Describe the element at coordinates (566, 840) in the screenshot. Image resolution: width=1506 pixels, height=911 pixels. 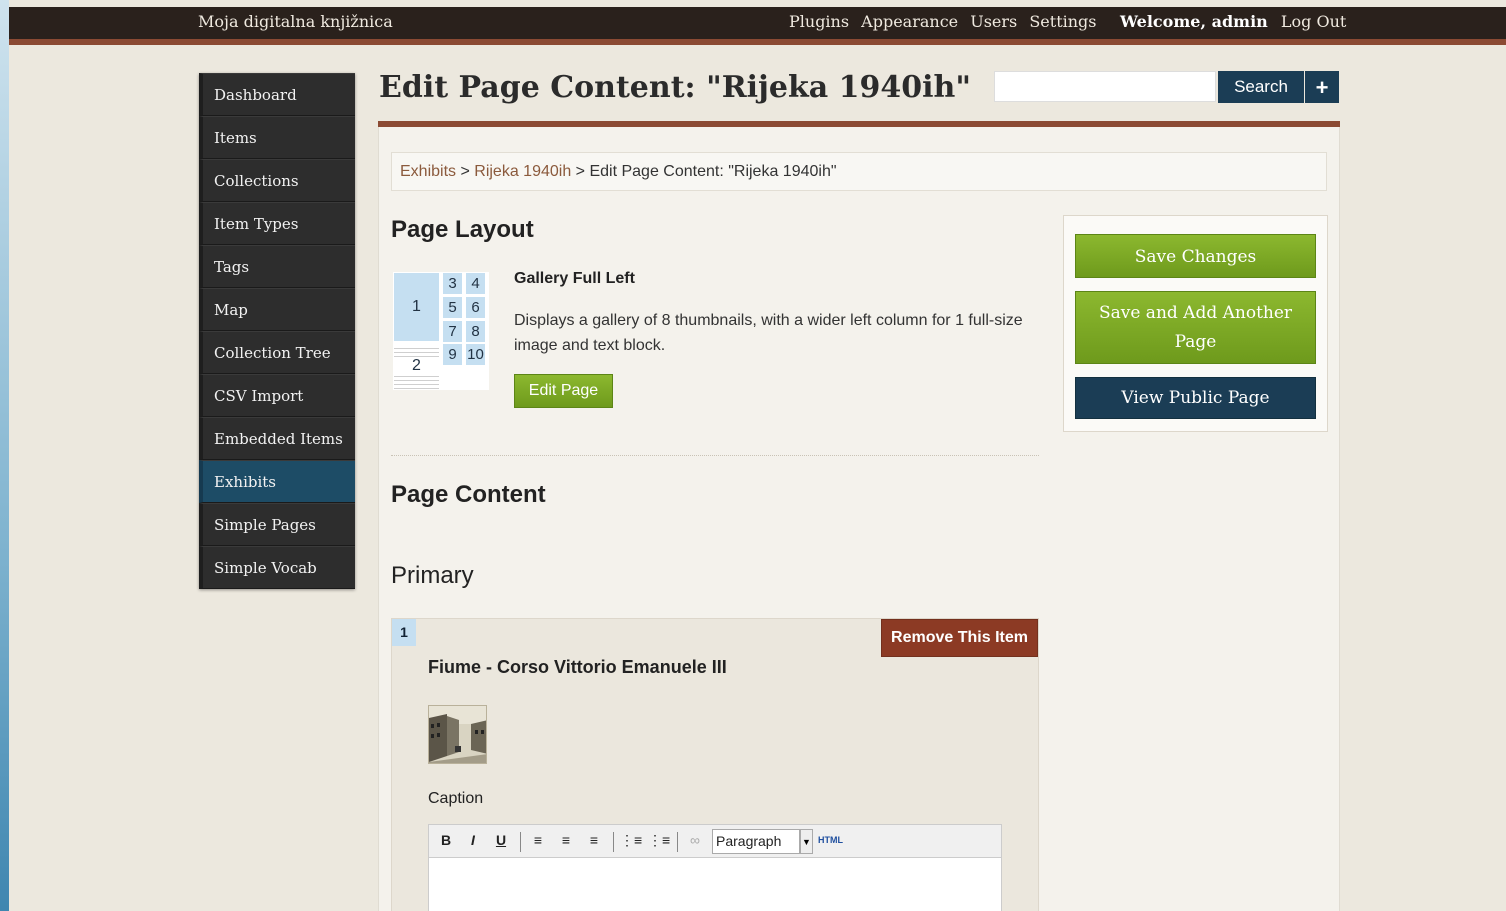
I see `align-center-icon: ≡` at that location.